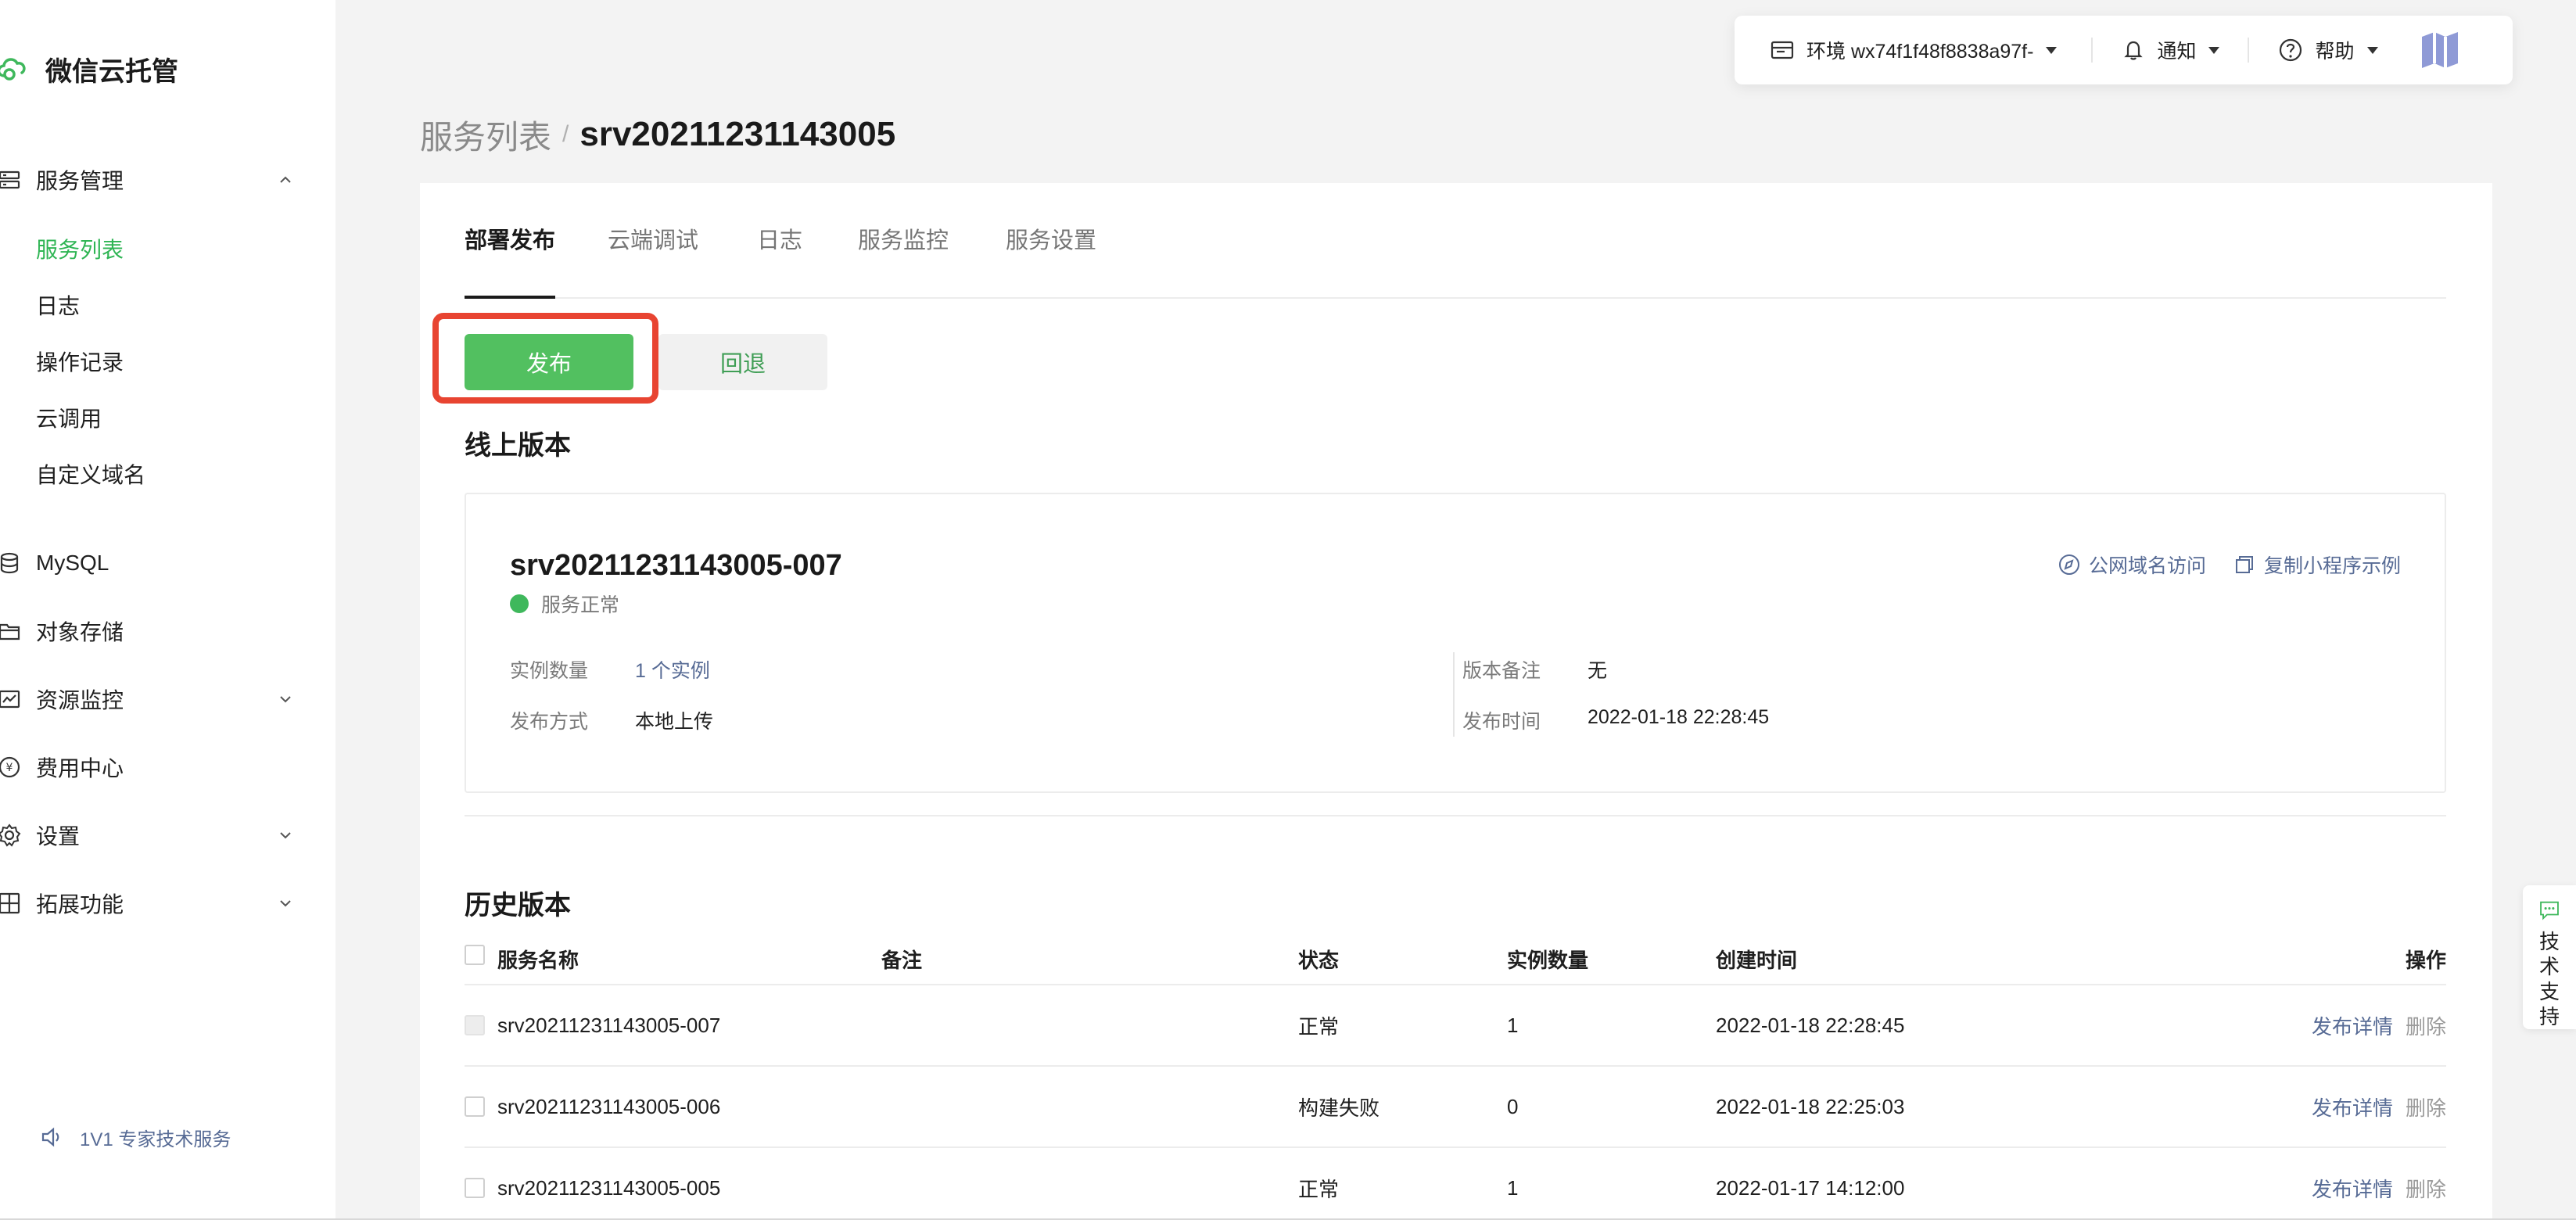  Describe the element at coordinates (80, 249) in the screenshot. I see `sidebar-item-service-list: 服务列表` at that location.